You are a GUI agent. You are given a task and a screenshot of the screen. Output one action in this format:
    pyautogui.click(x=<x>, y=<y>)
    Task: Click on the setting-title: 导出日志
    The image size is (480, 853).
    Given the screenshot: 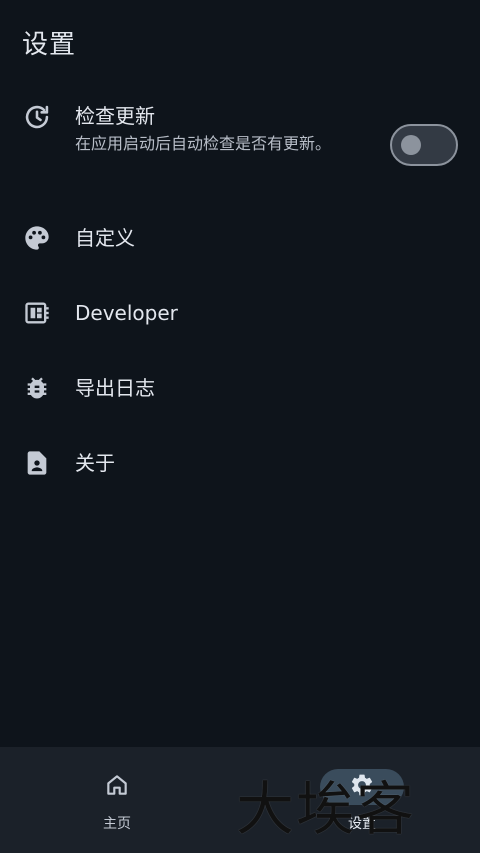 What is the action you would take?
    pyautogui.click(x=115, y=387)
    